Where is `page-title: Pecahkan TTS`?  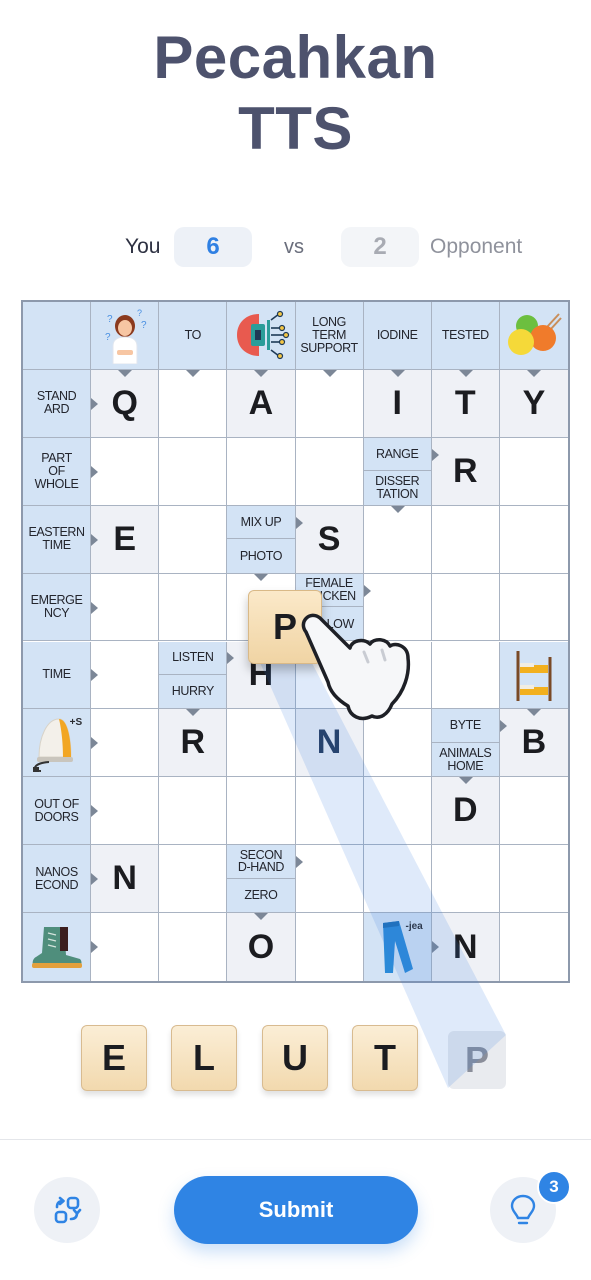 page-title: Pecahkan TTS is located at coordinates (295, 93).